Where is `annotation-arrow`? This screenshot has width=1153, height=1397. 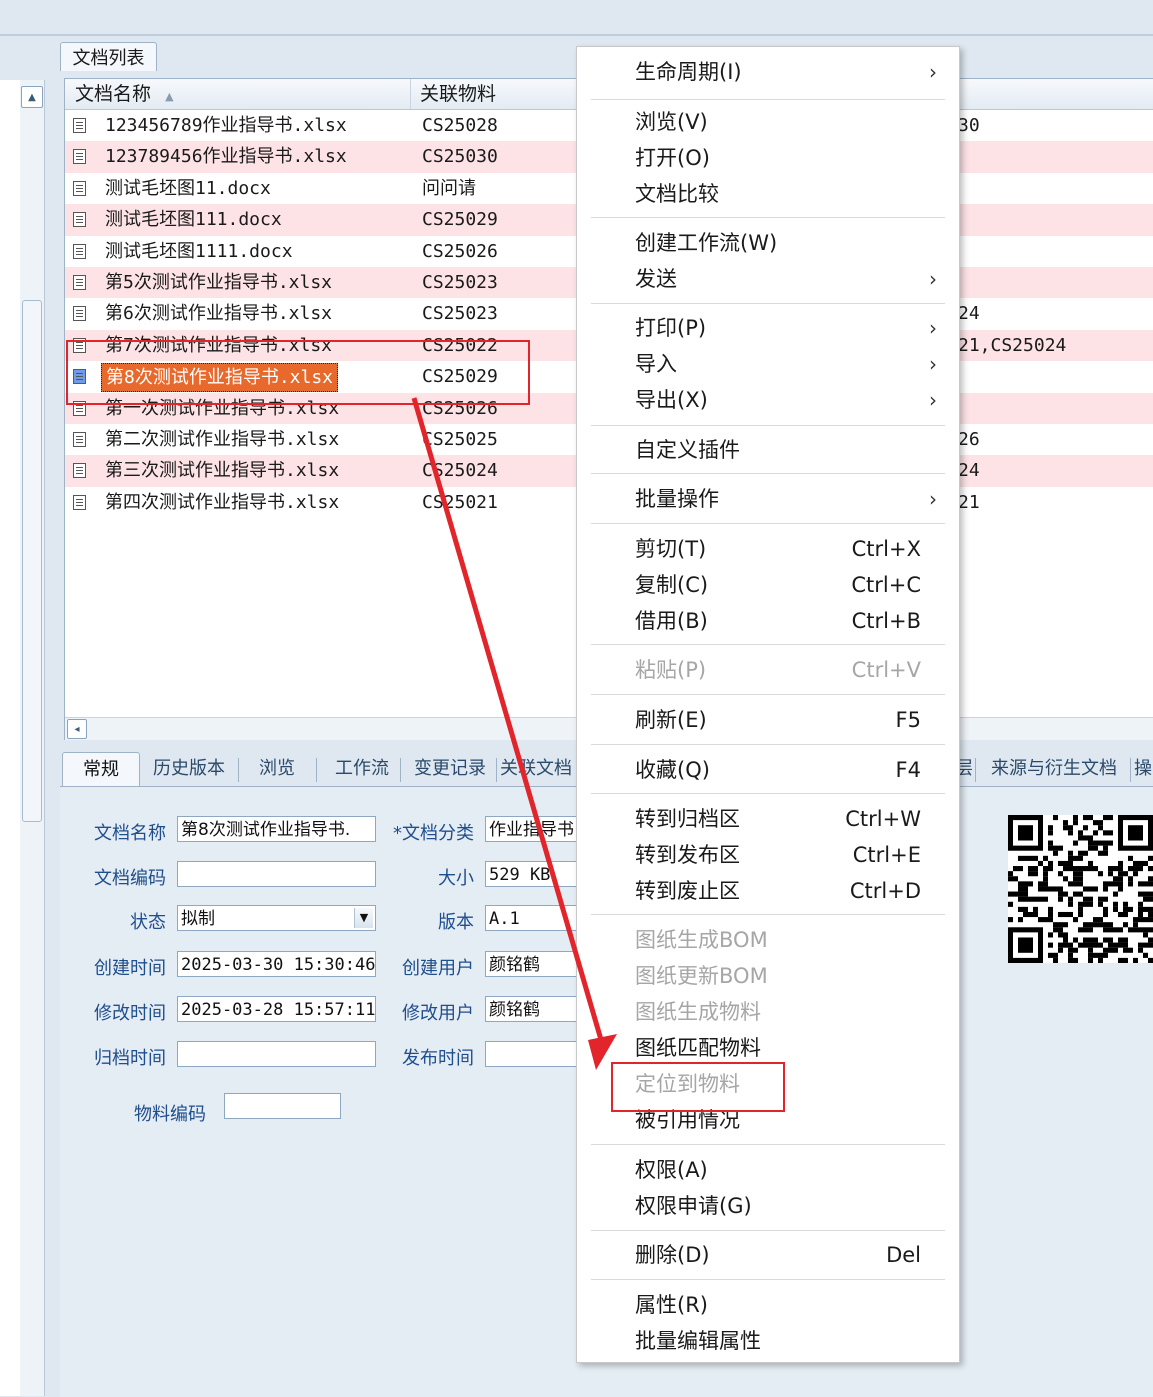
annotation-arrow is located at coordinates (514, 733).